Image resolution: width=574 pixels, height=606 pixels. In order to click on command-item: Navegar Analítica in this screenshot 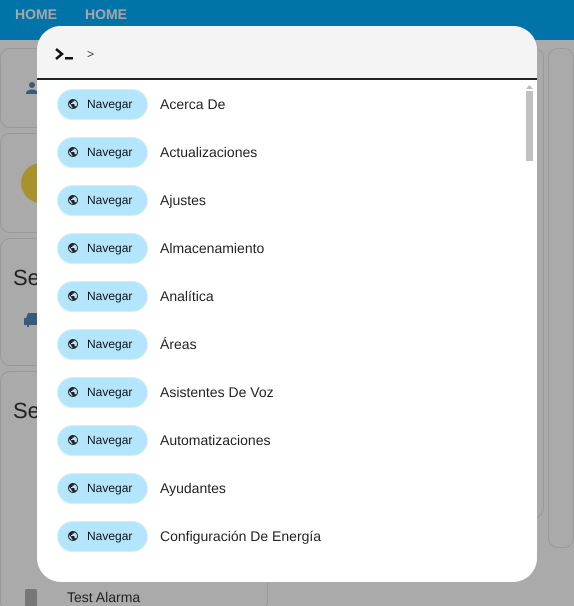, I will do `click(281, 296)`.